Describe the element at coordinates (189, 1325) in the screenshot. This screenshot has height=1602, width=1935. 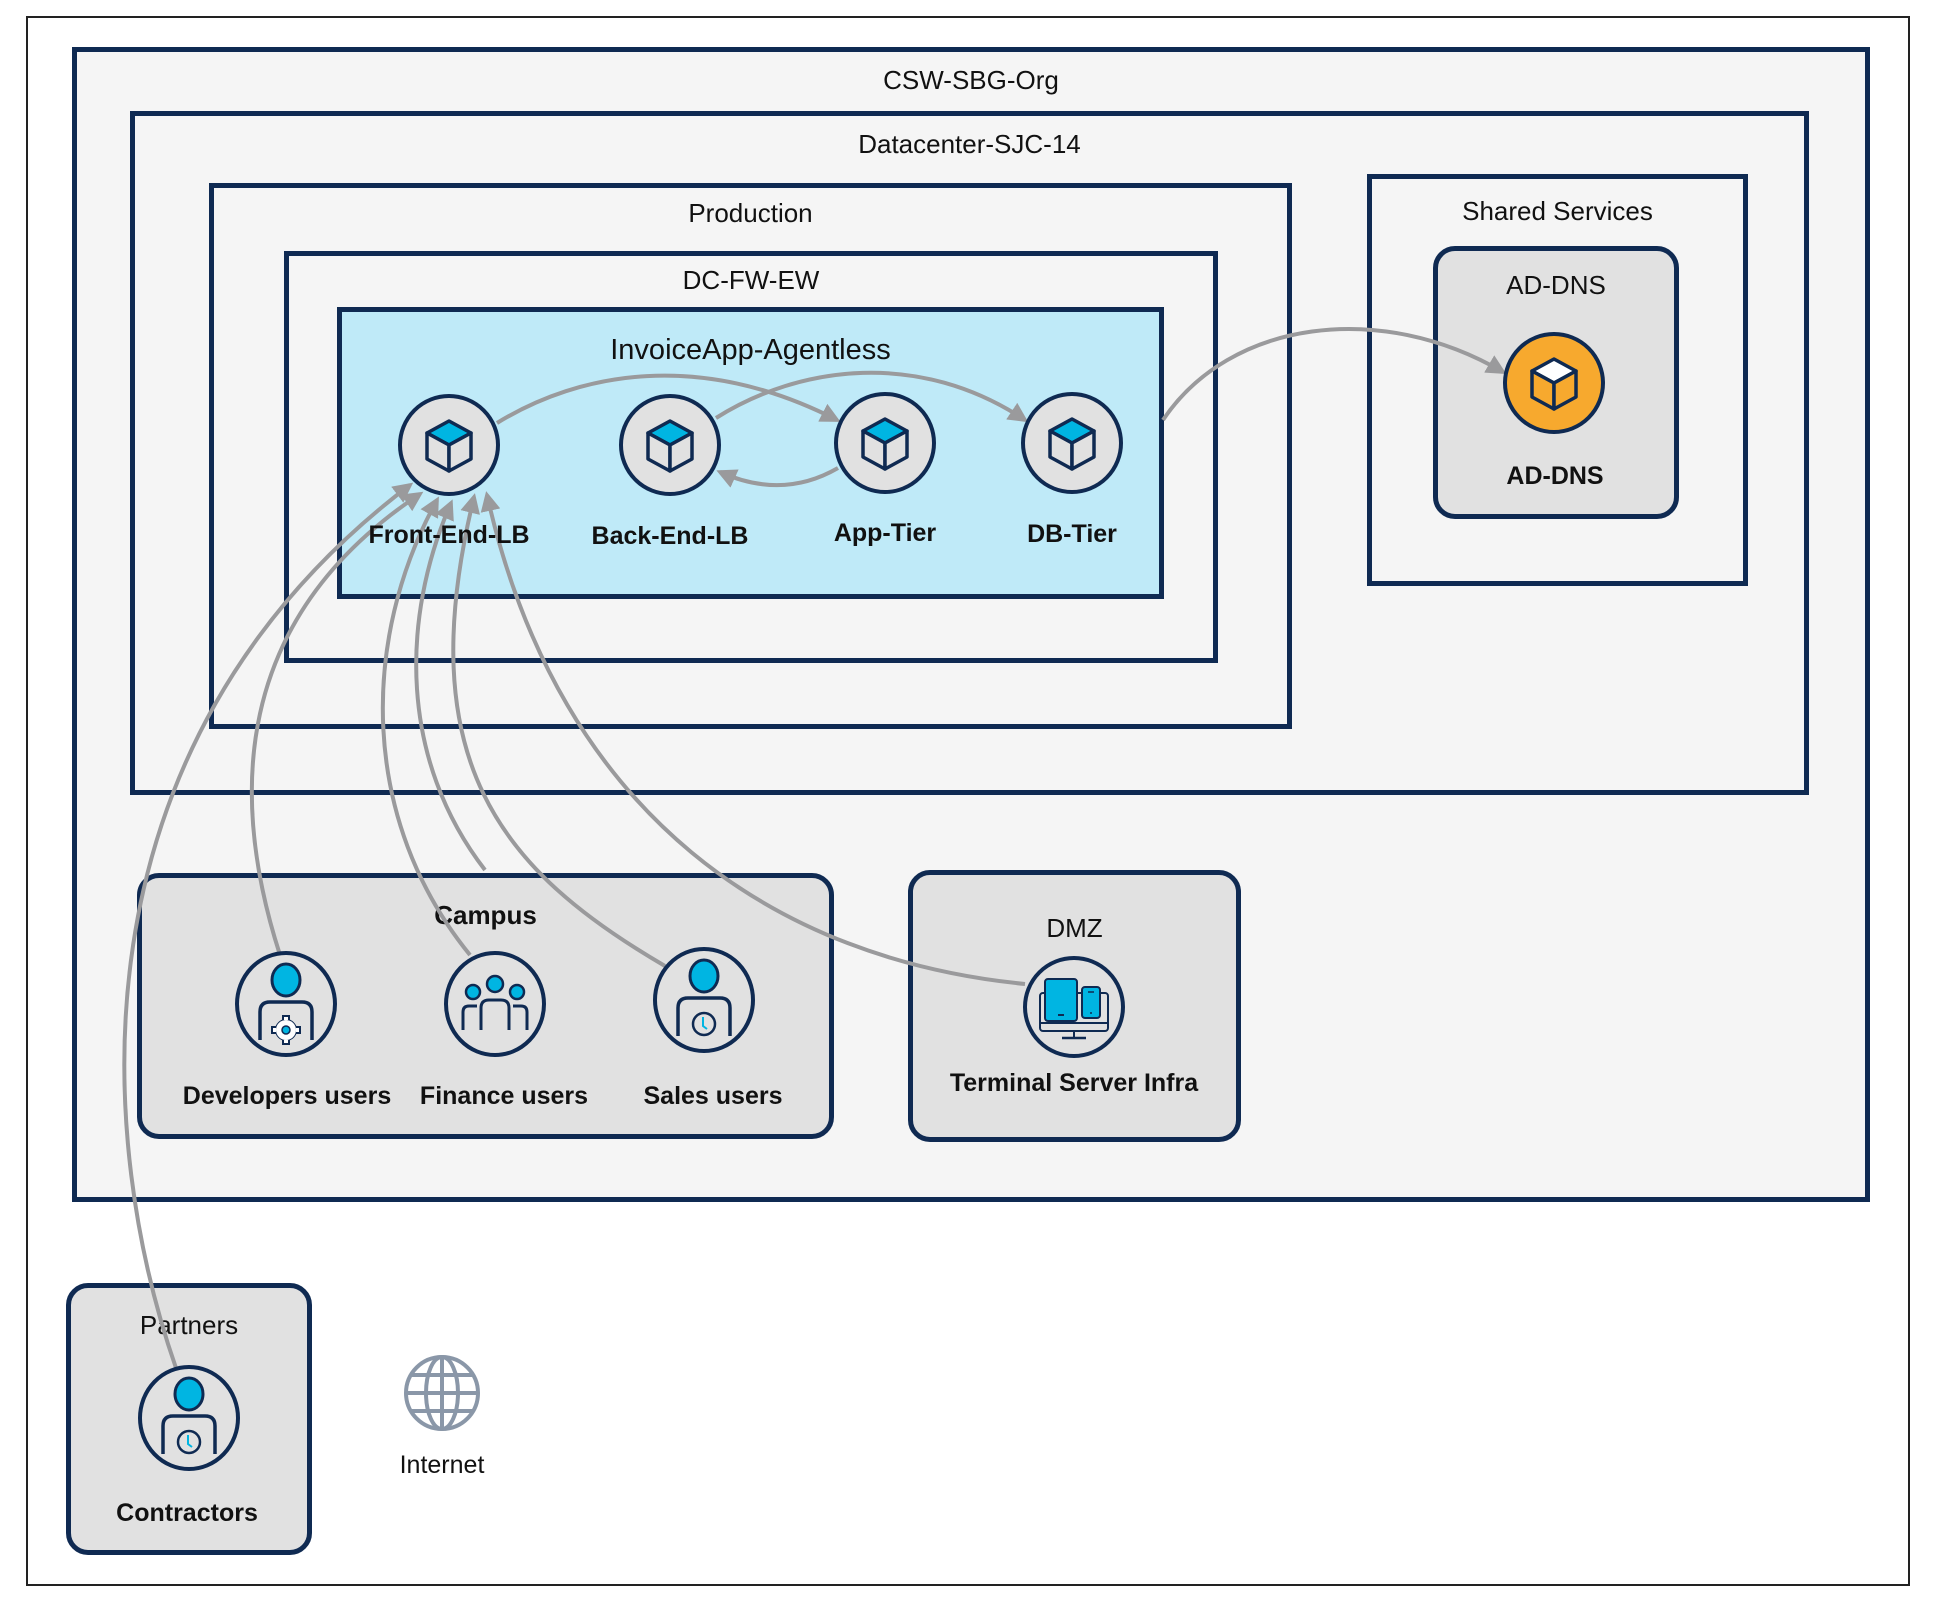
I see `group-partners-title: Partners` at that location.